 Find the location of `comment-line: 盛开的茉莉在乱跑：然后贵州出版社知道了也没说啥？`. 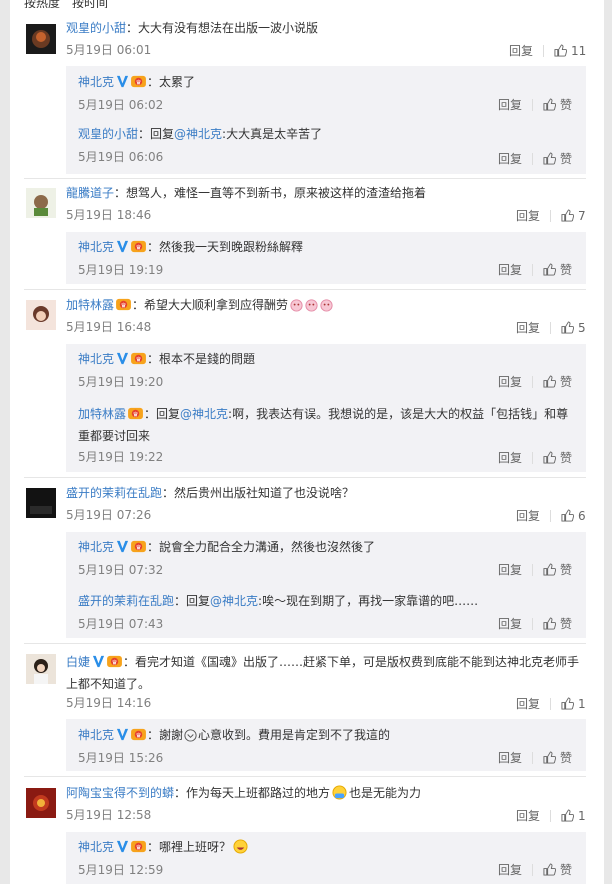

comment-line: 盛开的茉莉在乱跑：然后贵州出版社知道了也没说啥？ is located at coordinates (210, 493).